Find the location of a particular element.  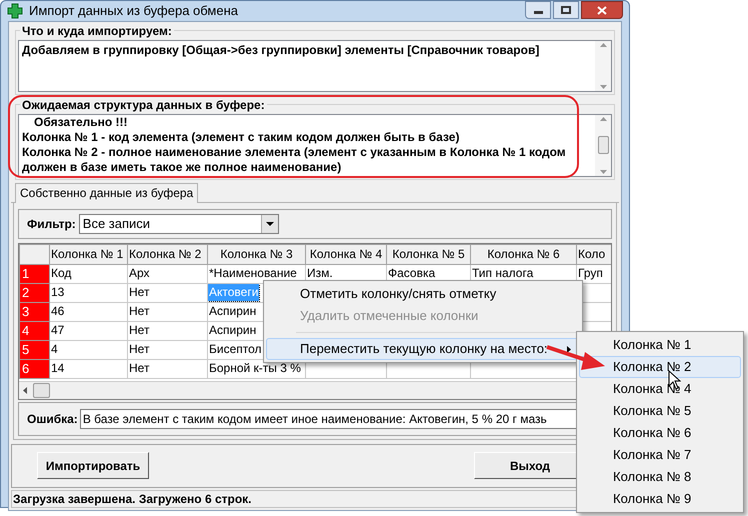

memo-line: Колонка № 1 - код элемента (элемент с таким кодом должен быть в базе) is located at coordinates (241, 137).